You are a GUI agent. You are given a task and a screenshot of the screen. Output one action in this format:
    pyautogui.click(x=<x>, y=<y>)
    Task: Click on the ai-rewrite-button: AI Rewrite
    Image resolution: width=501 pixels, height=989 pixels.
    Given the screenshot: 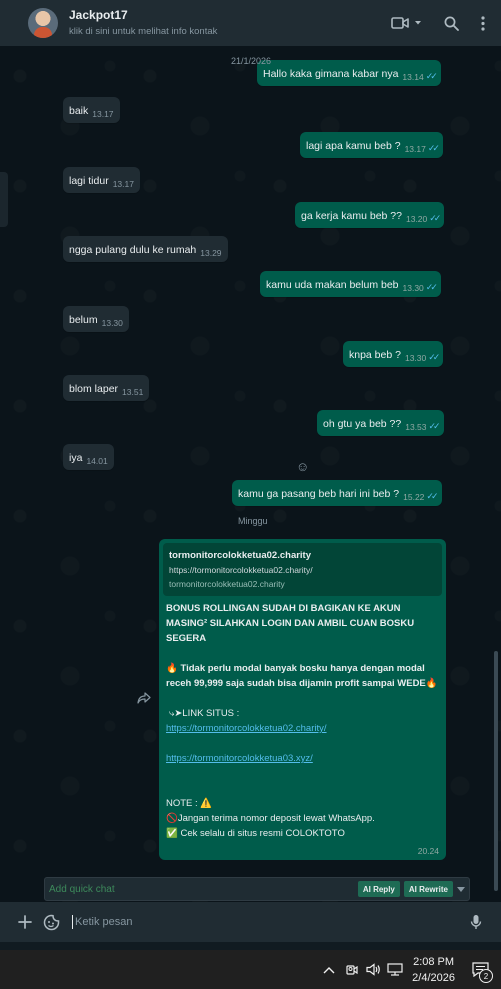 What is the action you would take?
    pyautogui.click(x=428, y=889)
    